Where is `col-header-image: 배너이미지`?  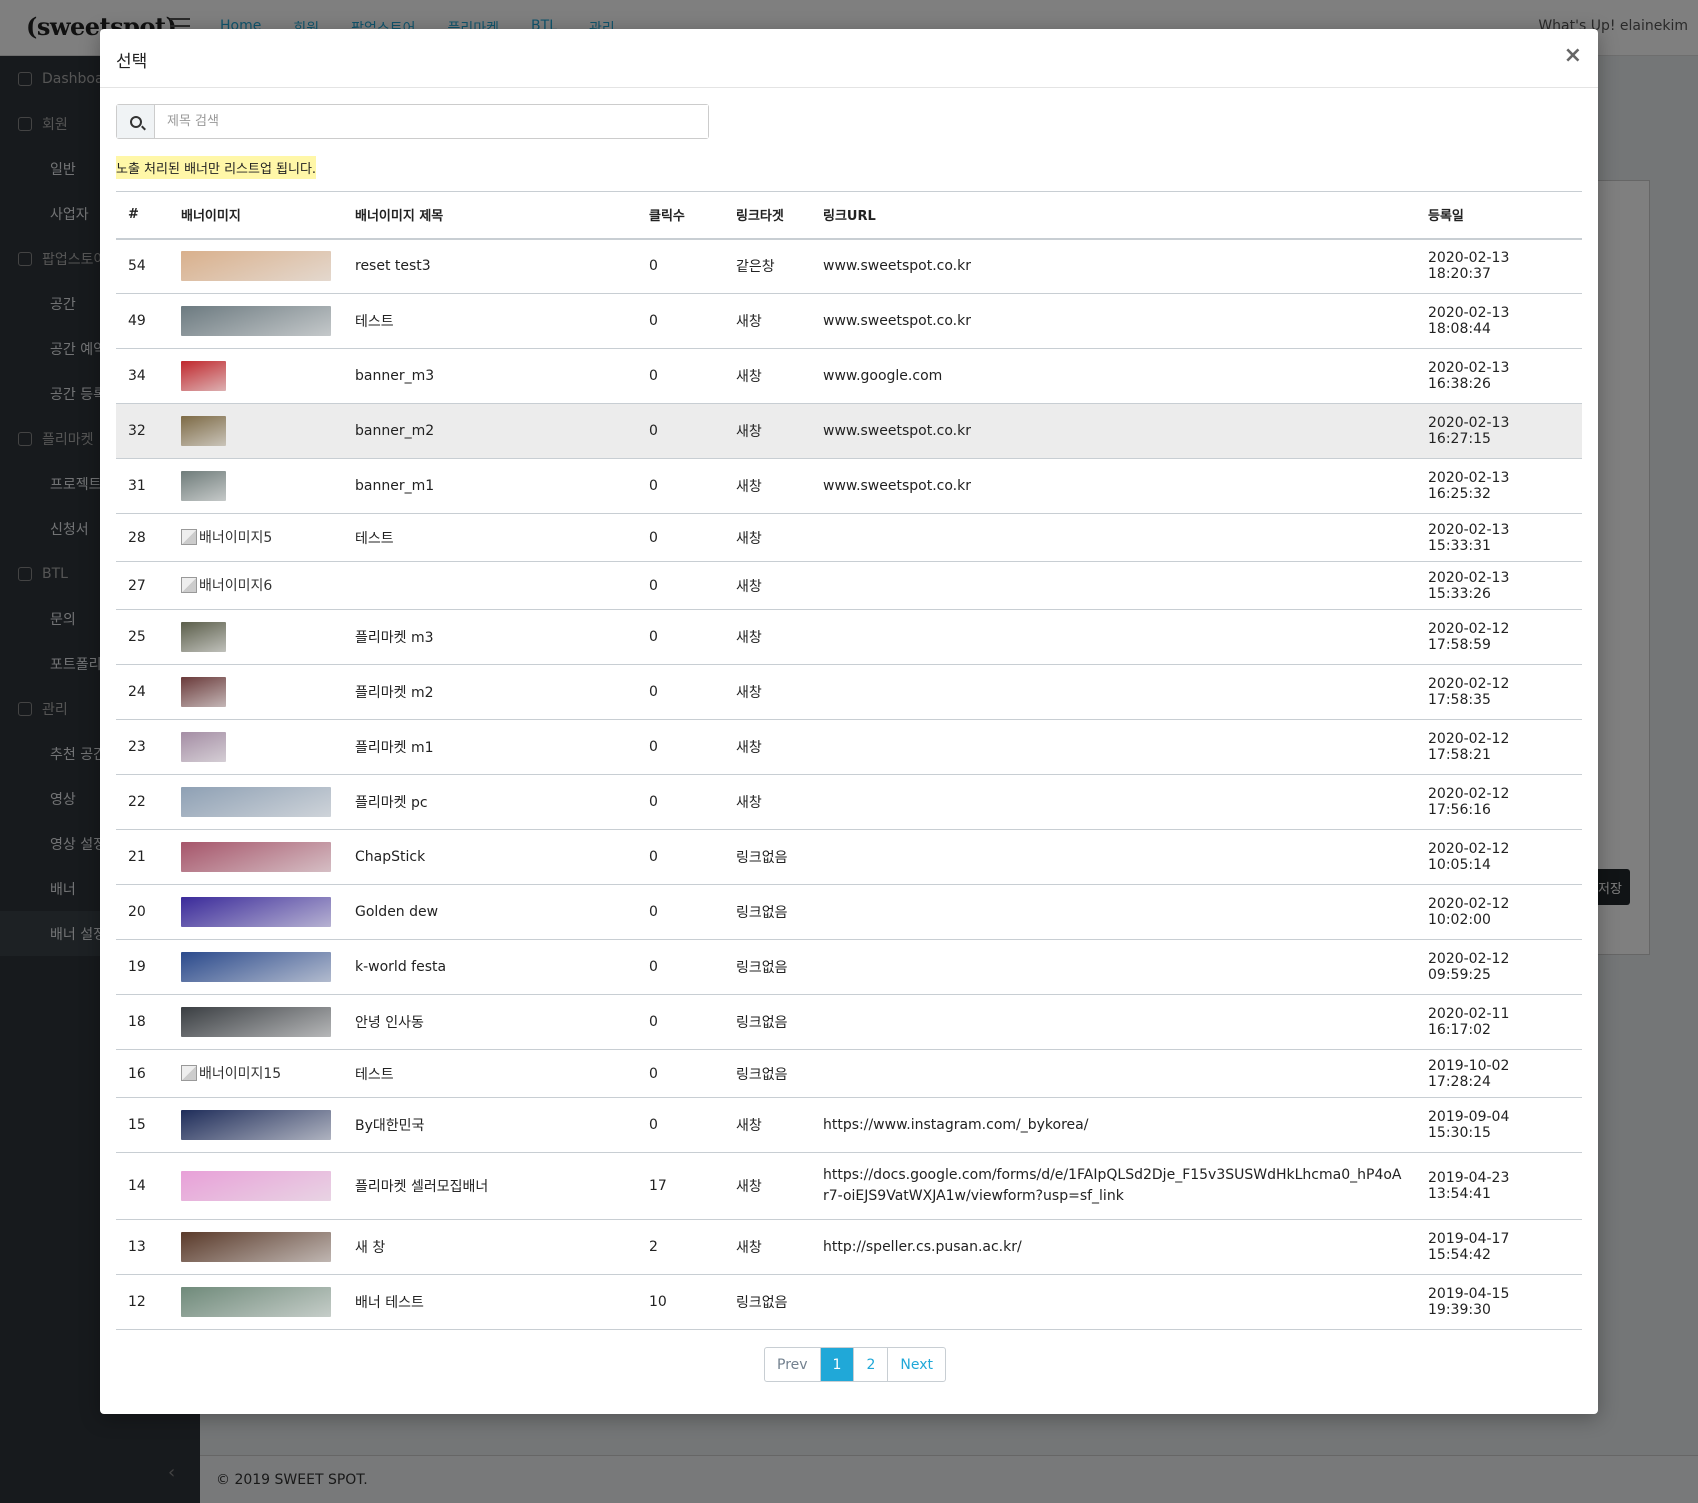 col-header-image: 배너이미지 is located at coordinates (256, 215).